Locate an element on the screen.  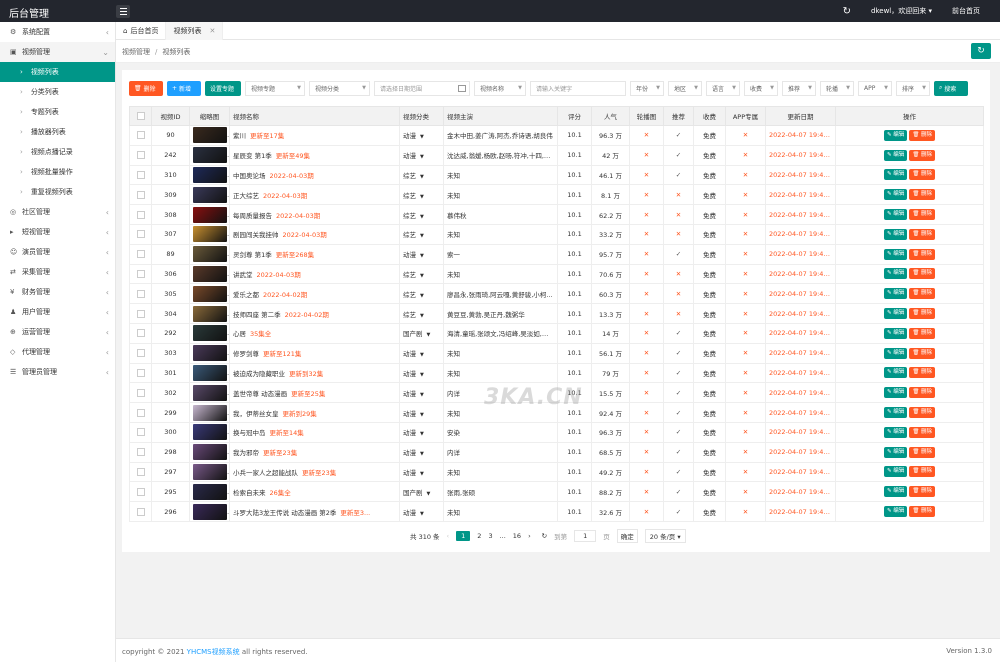
sidebar-item-collect: ⇄ 采集管理 ‹ is located at coordinates (57, 272).